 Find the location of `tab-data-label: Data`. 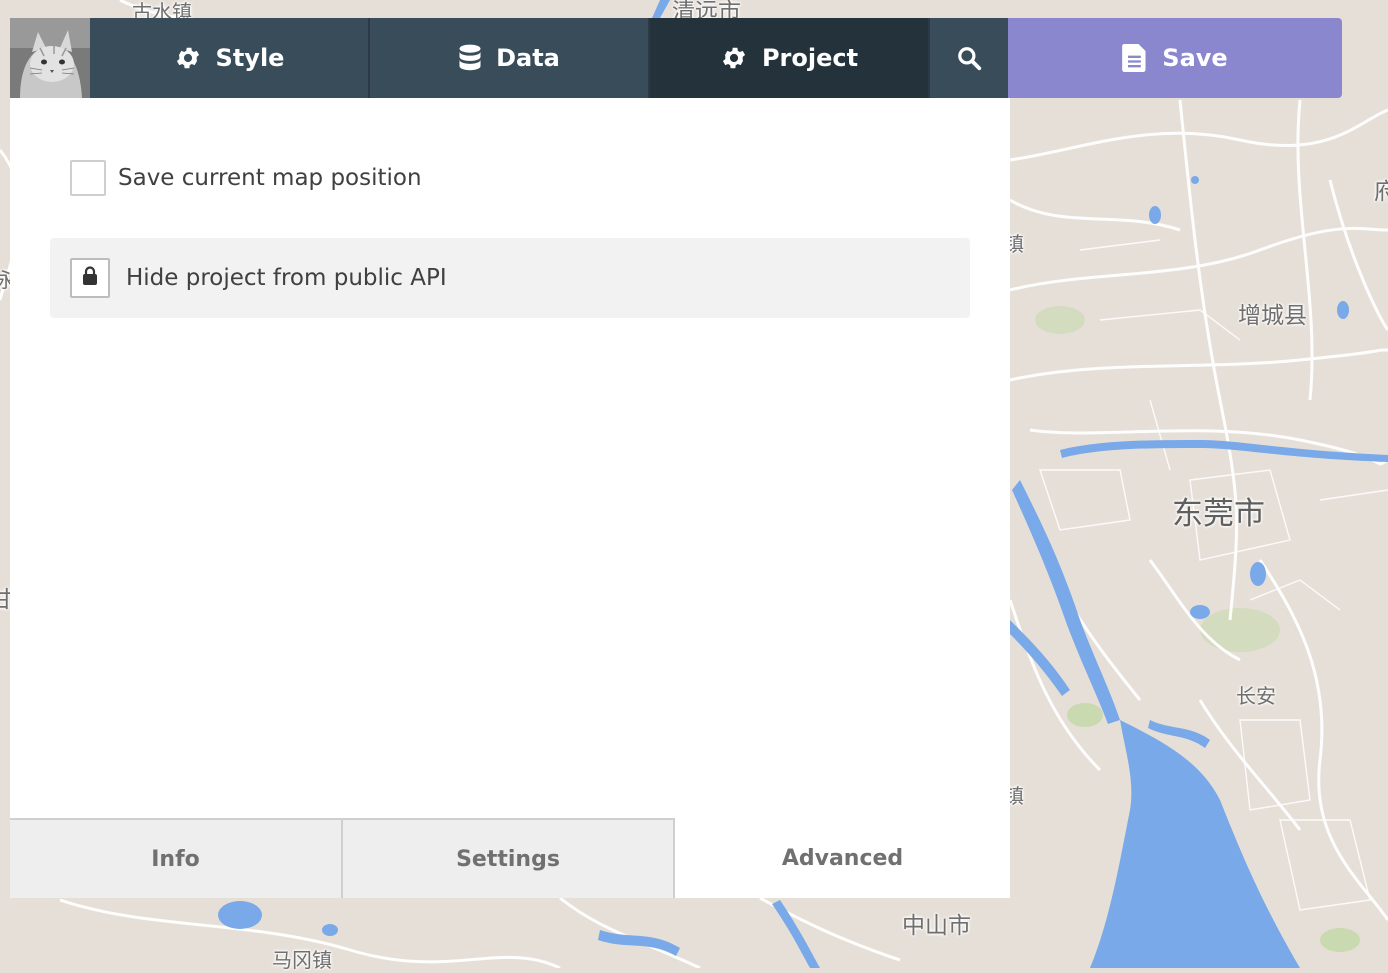

tab-data-label: Data is located at coordinates (528, 58).